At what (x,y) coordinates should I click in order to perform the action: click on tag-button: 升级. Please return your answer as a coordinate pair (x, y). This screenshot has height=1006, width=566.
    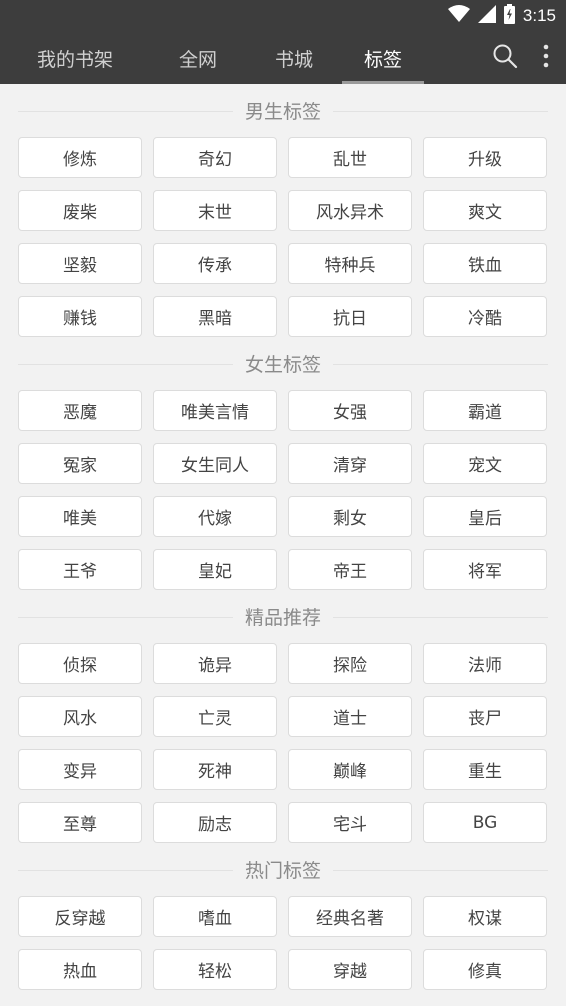
    Looking at the image, I should click on (485, 157).